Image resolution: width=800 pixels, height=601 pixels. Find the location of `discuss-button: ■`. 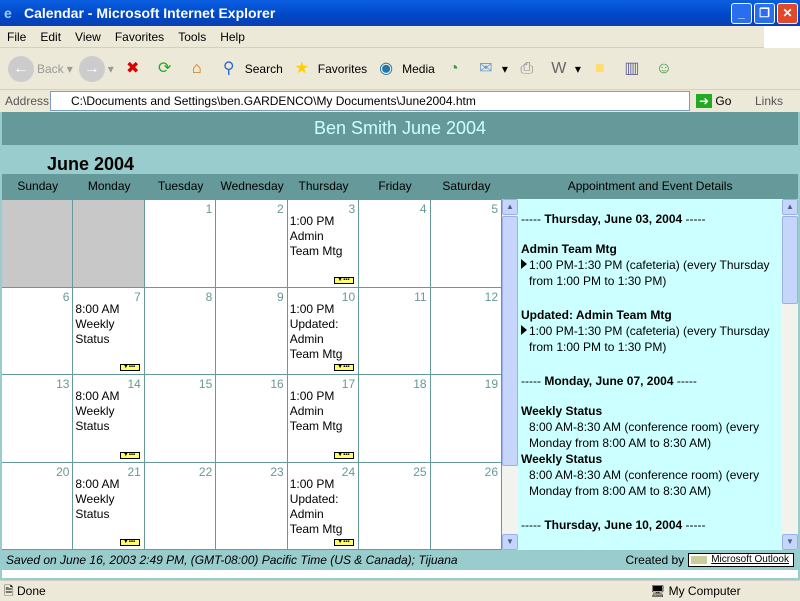

discuss-button: ■ is located at coordinates (600, 69).